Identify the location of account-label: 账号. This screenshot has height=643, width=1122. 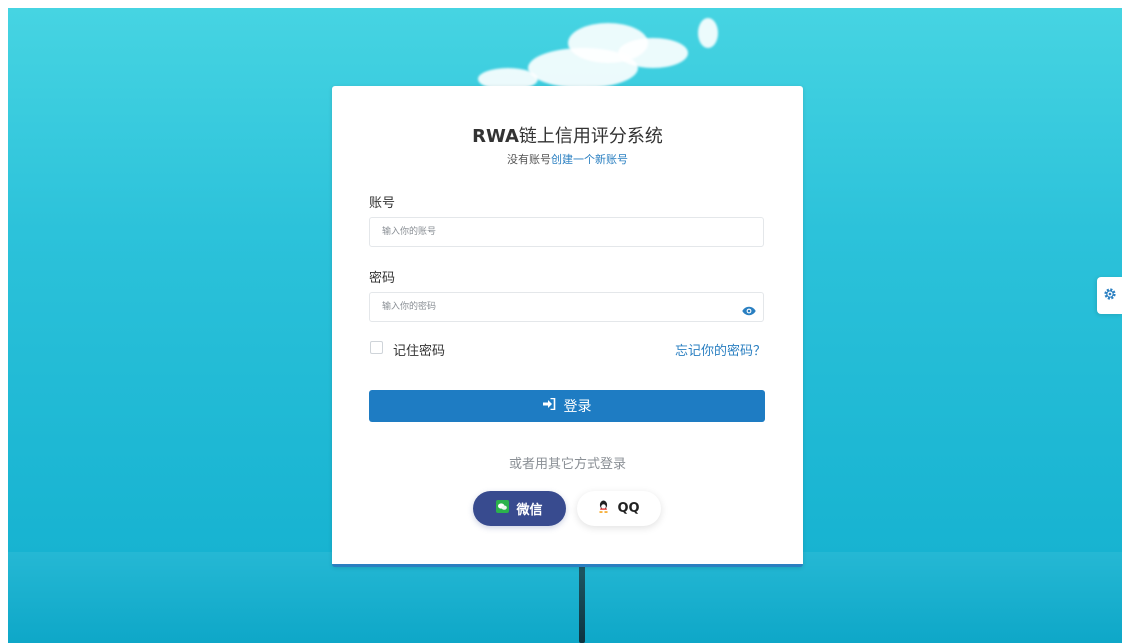
(382, 203).